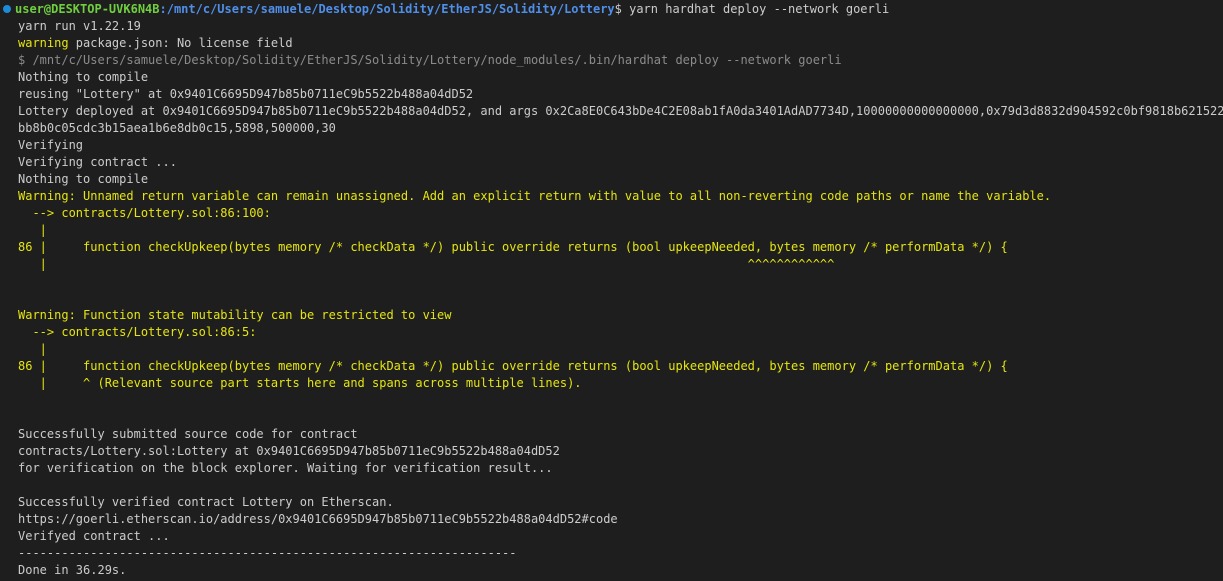 The width and height of the screenshot is (1223, 581). Describe the element at coordinates (79, 26) in the screenshot. I see `output-line: yarn run v1.22.19` at that location.